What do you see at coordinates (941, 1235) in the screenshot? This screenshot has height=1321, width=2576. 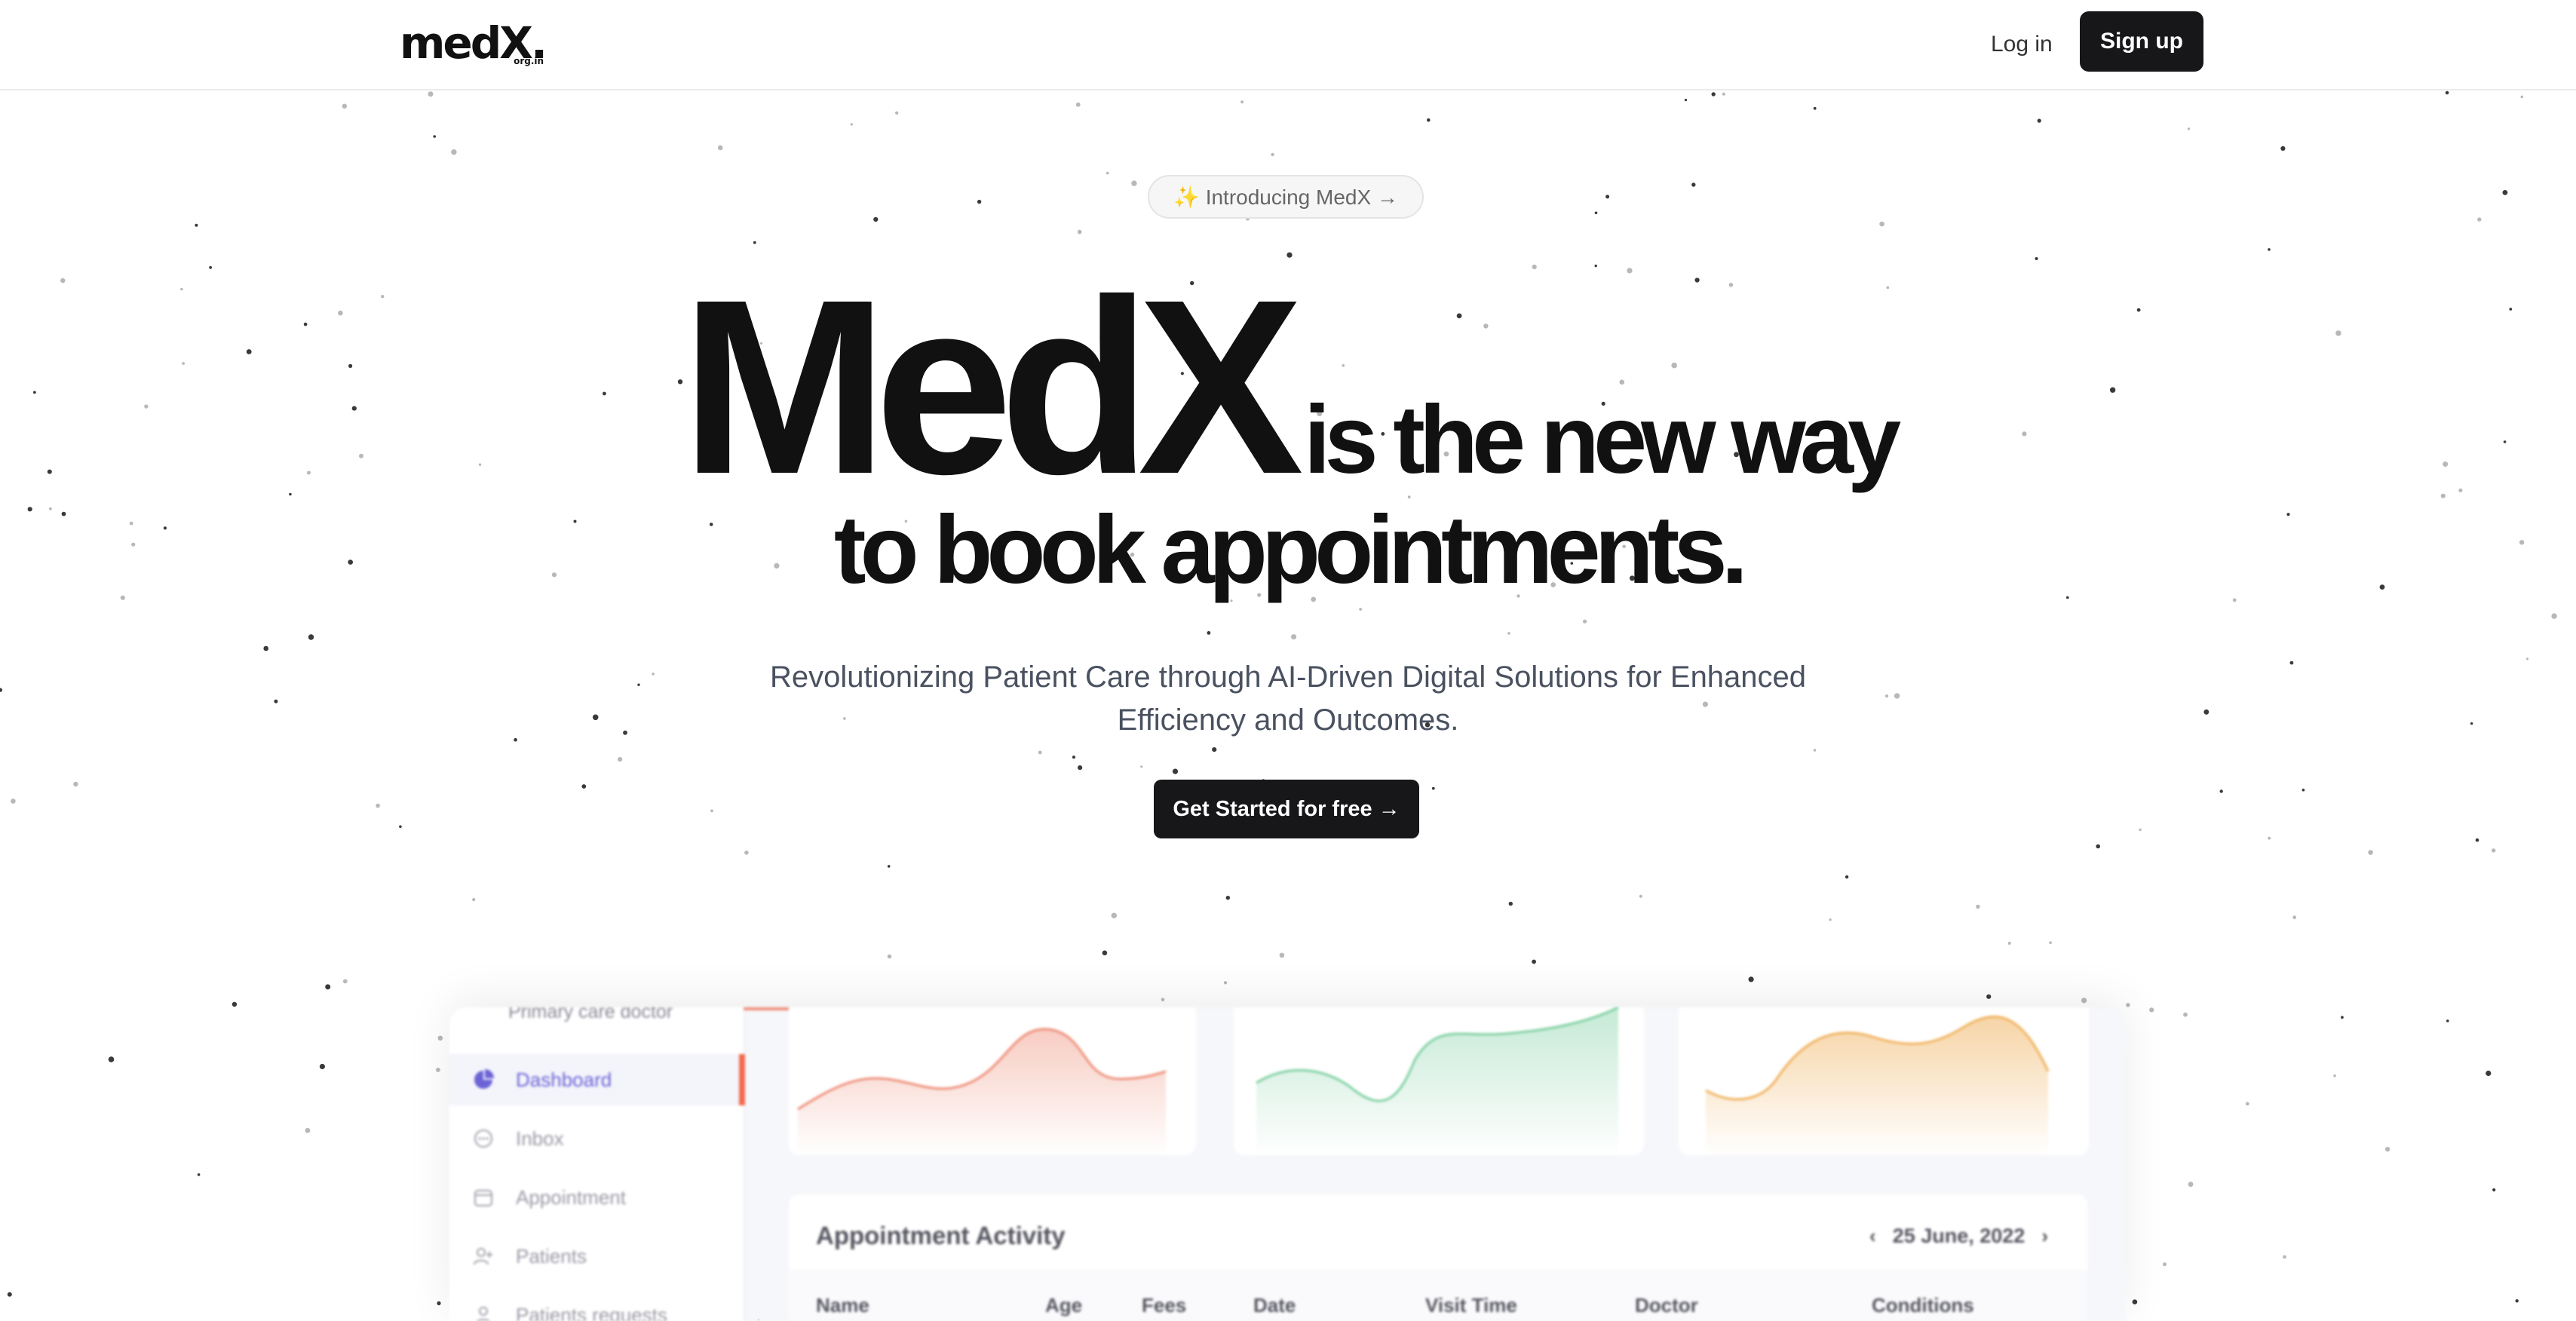 I see `table-title: Appointment Activity` at bounding box center [941, 1235].